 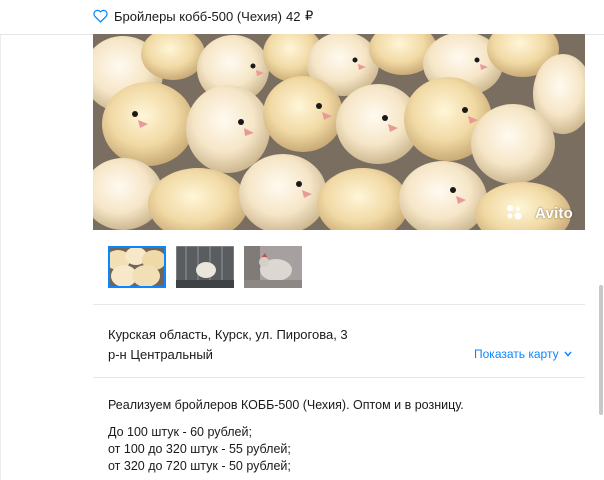 What do you see at coordinates (205, 267) in the screenshot?
I see `thumbnail-cage` at bounding box center [205, 267].